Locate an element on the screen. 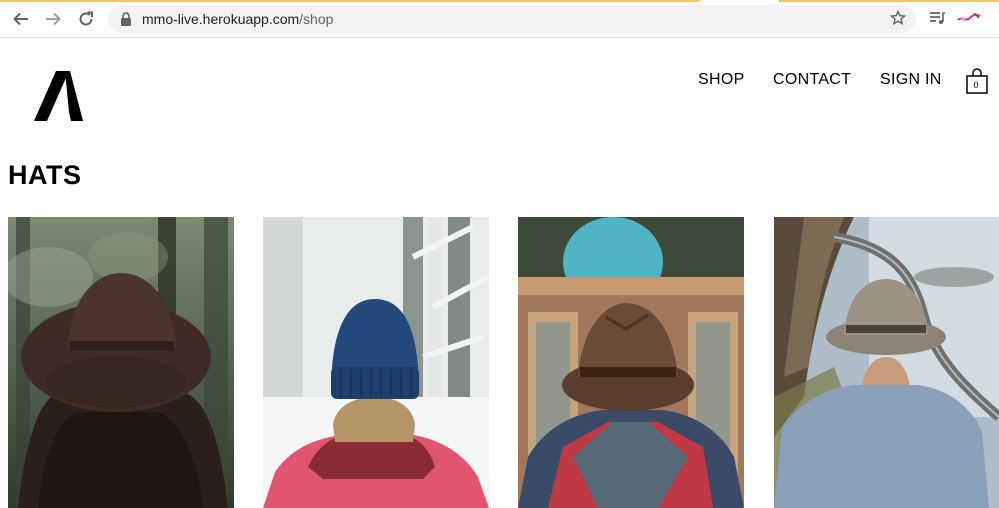 The width and height of the screenshot is (999, 508). logo-icon is located at coordinates (58, 96).